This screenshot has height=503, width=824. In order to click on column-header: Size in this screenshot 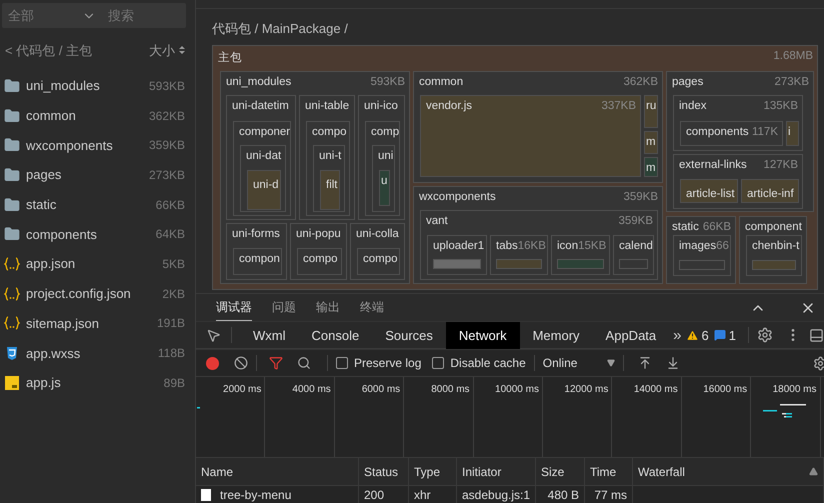, I will do `click(560, 472)`.